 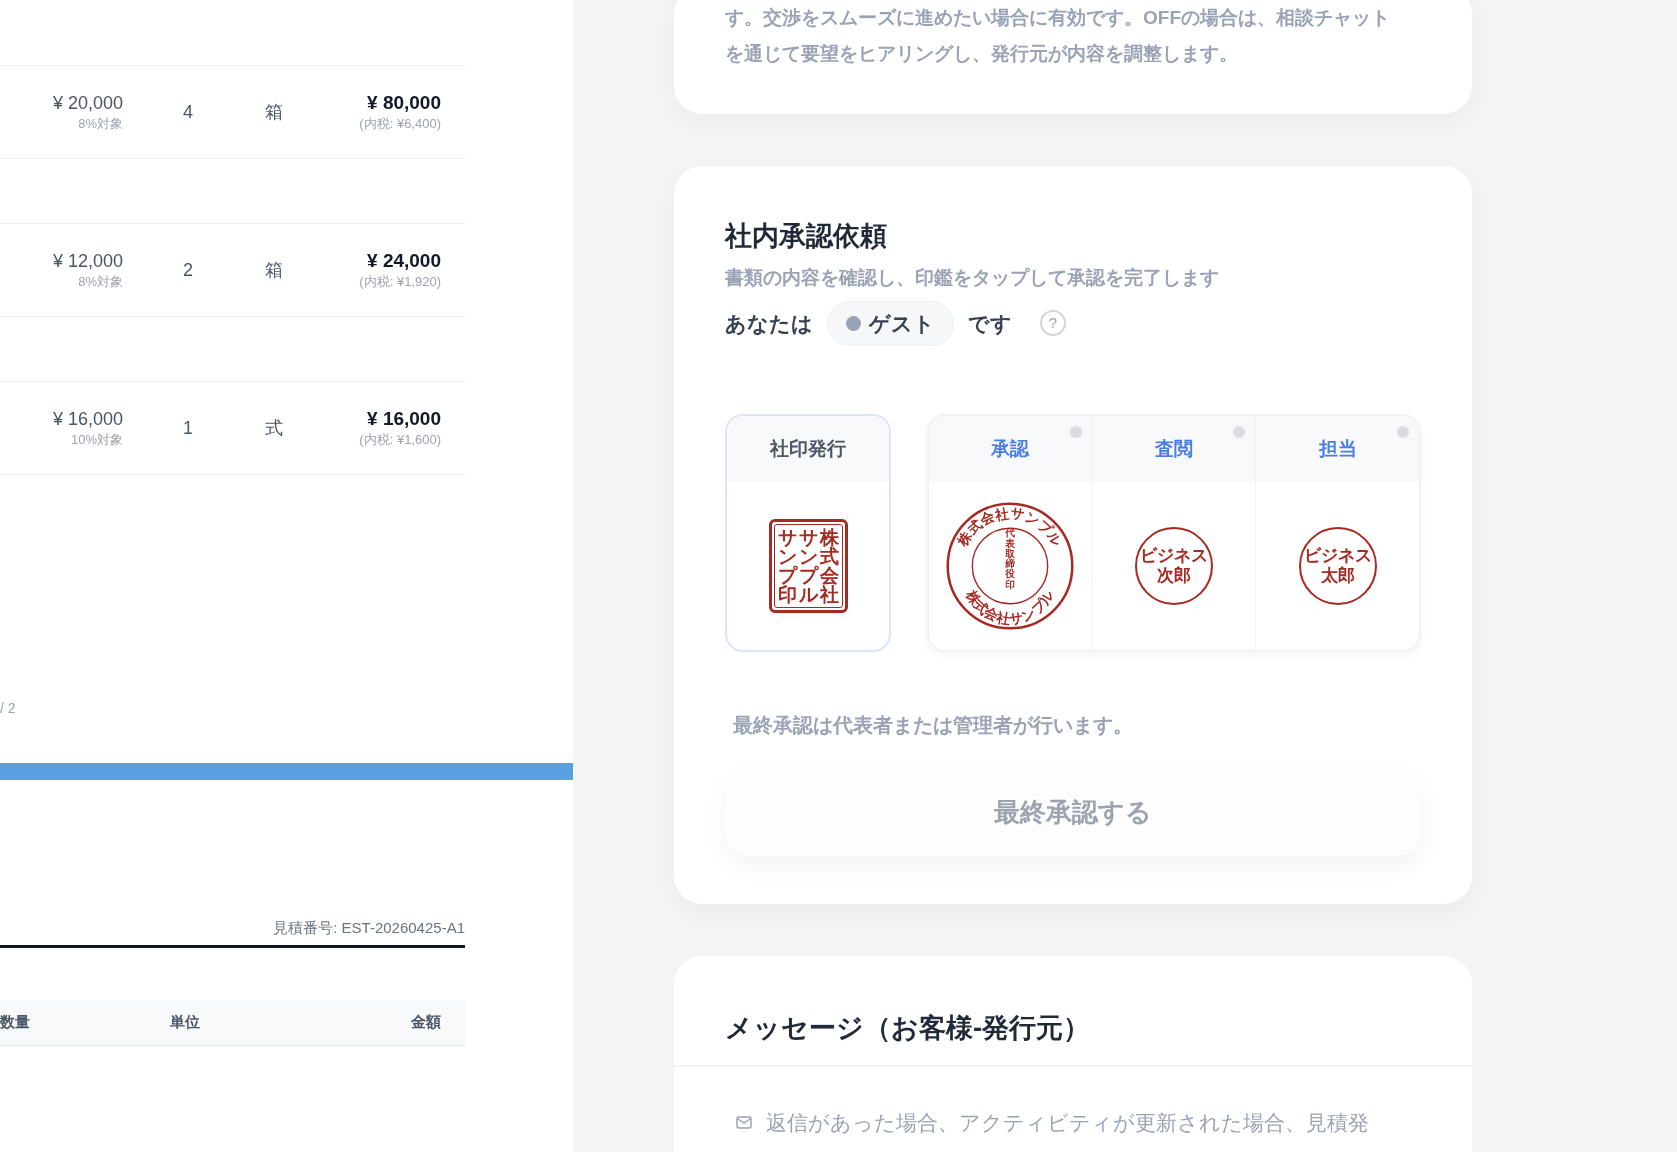 What do you see at coordinates (426, 1022) in the screenshot?
I see `column-header: 金額` at bounding box center [426, 1022].